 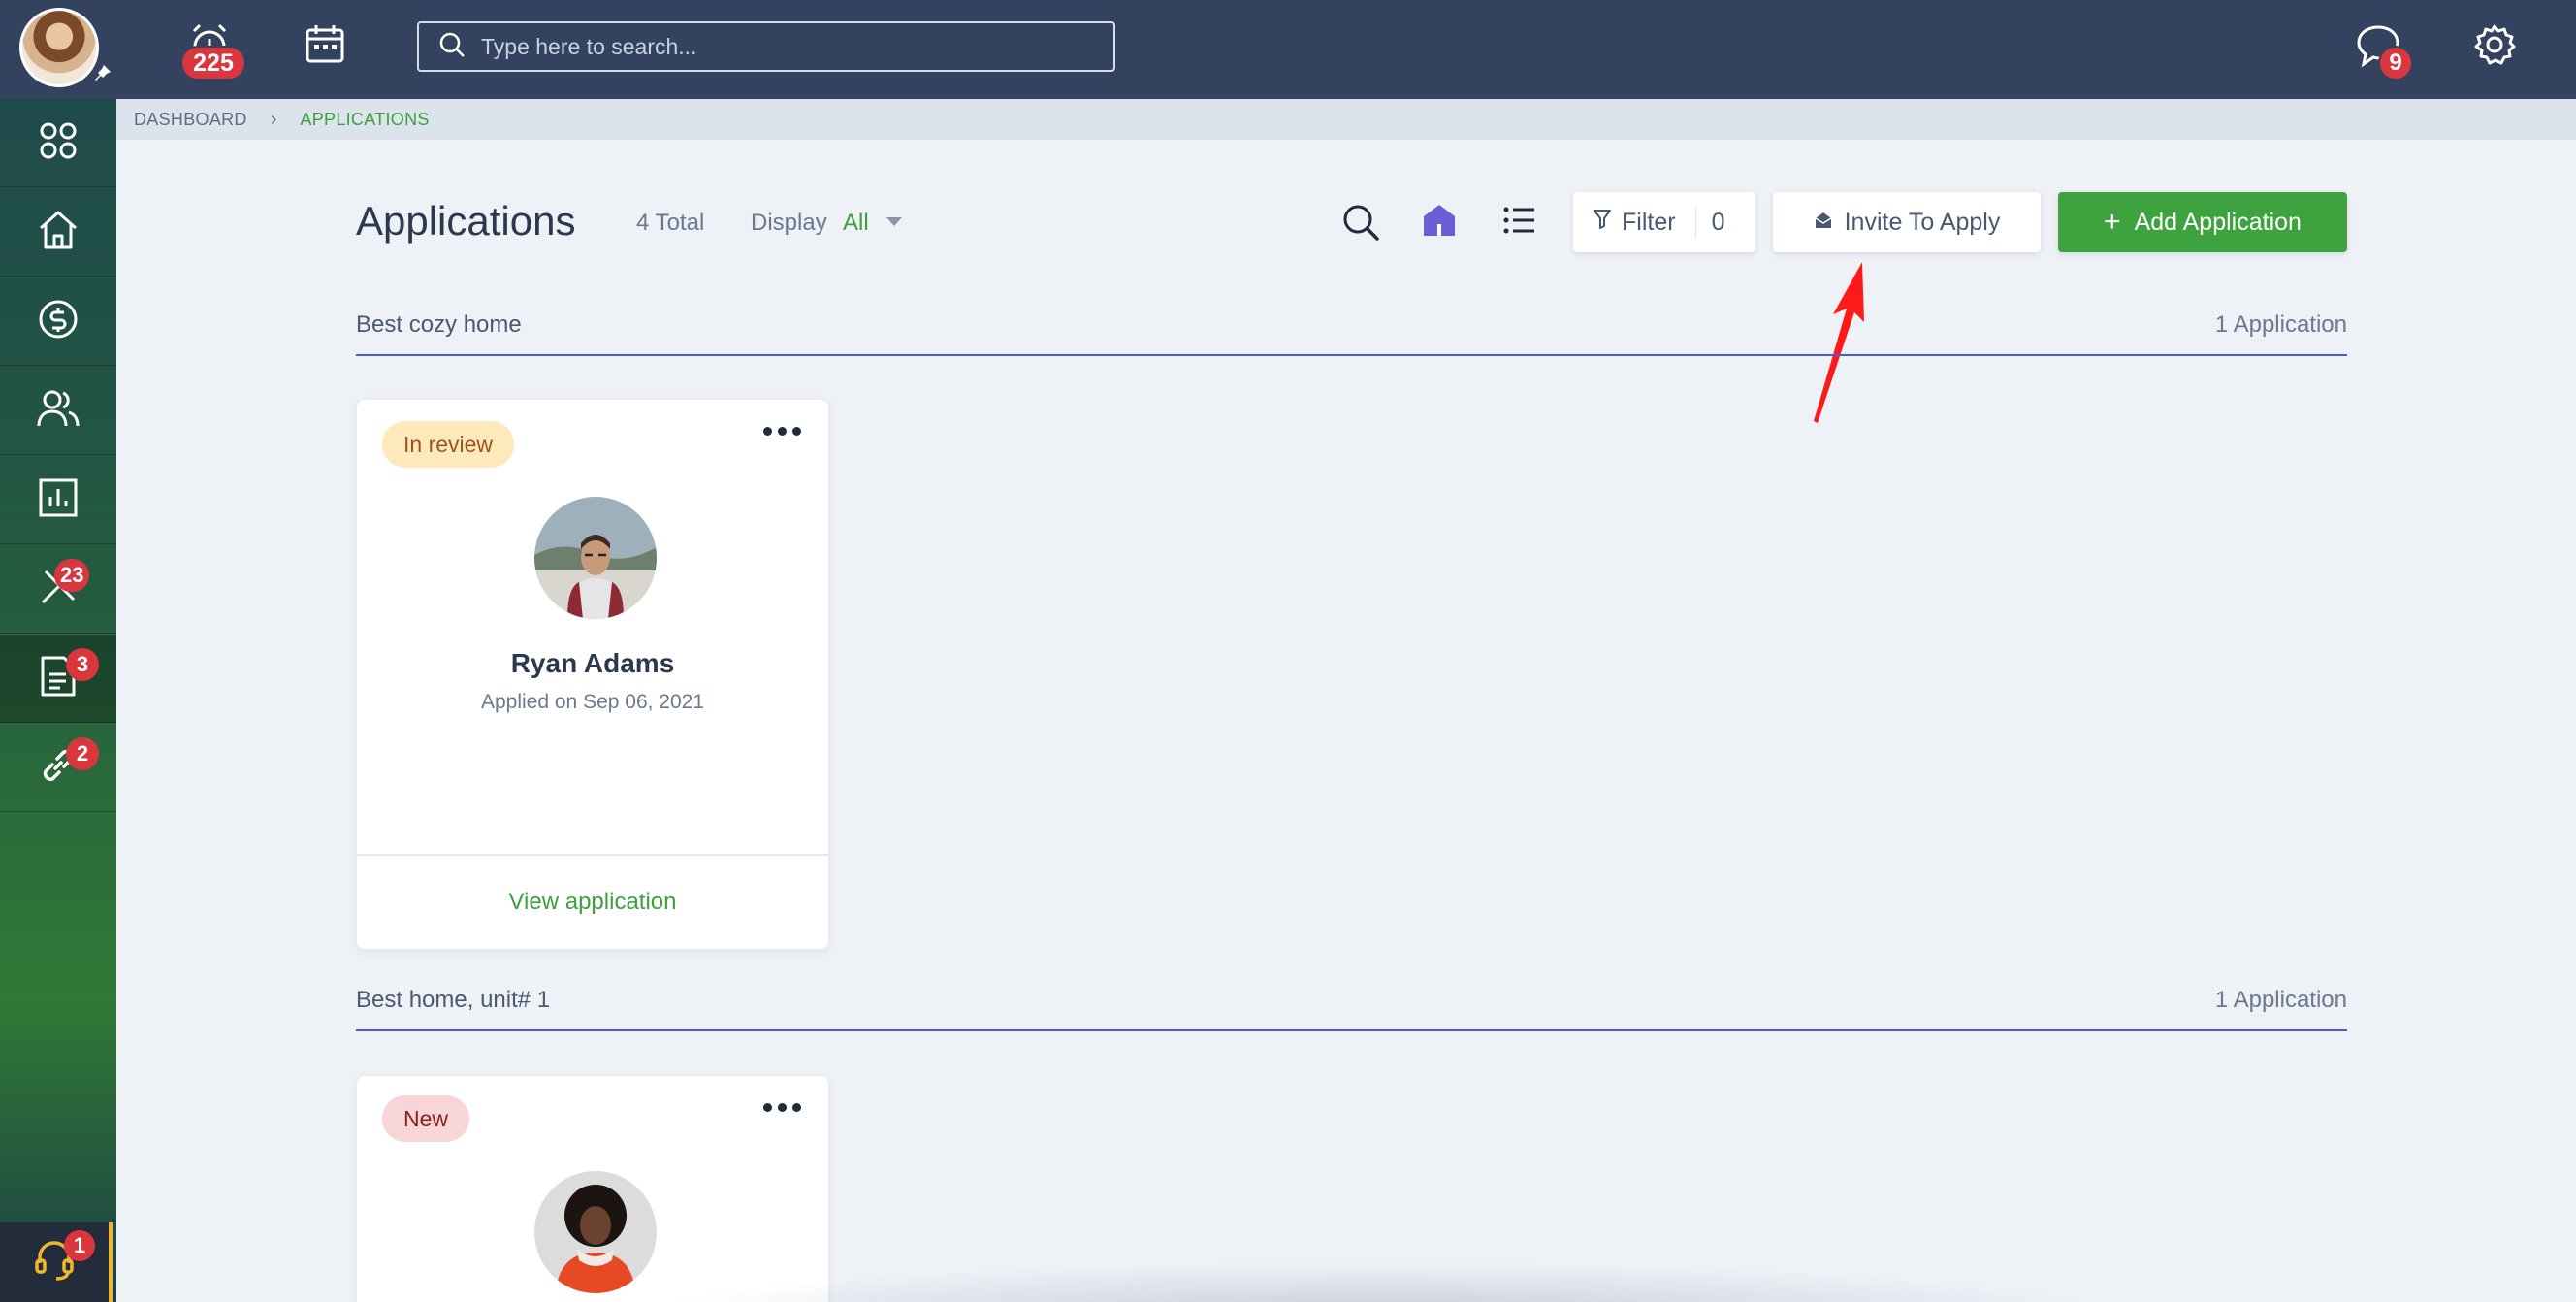 What do you see at coordinates (2395, 63) in the screenshot?
I see `chat-count-badge: 9` at bounding box center [2395, 63].